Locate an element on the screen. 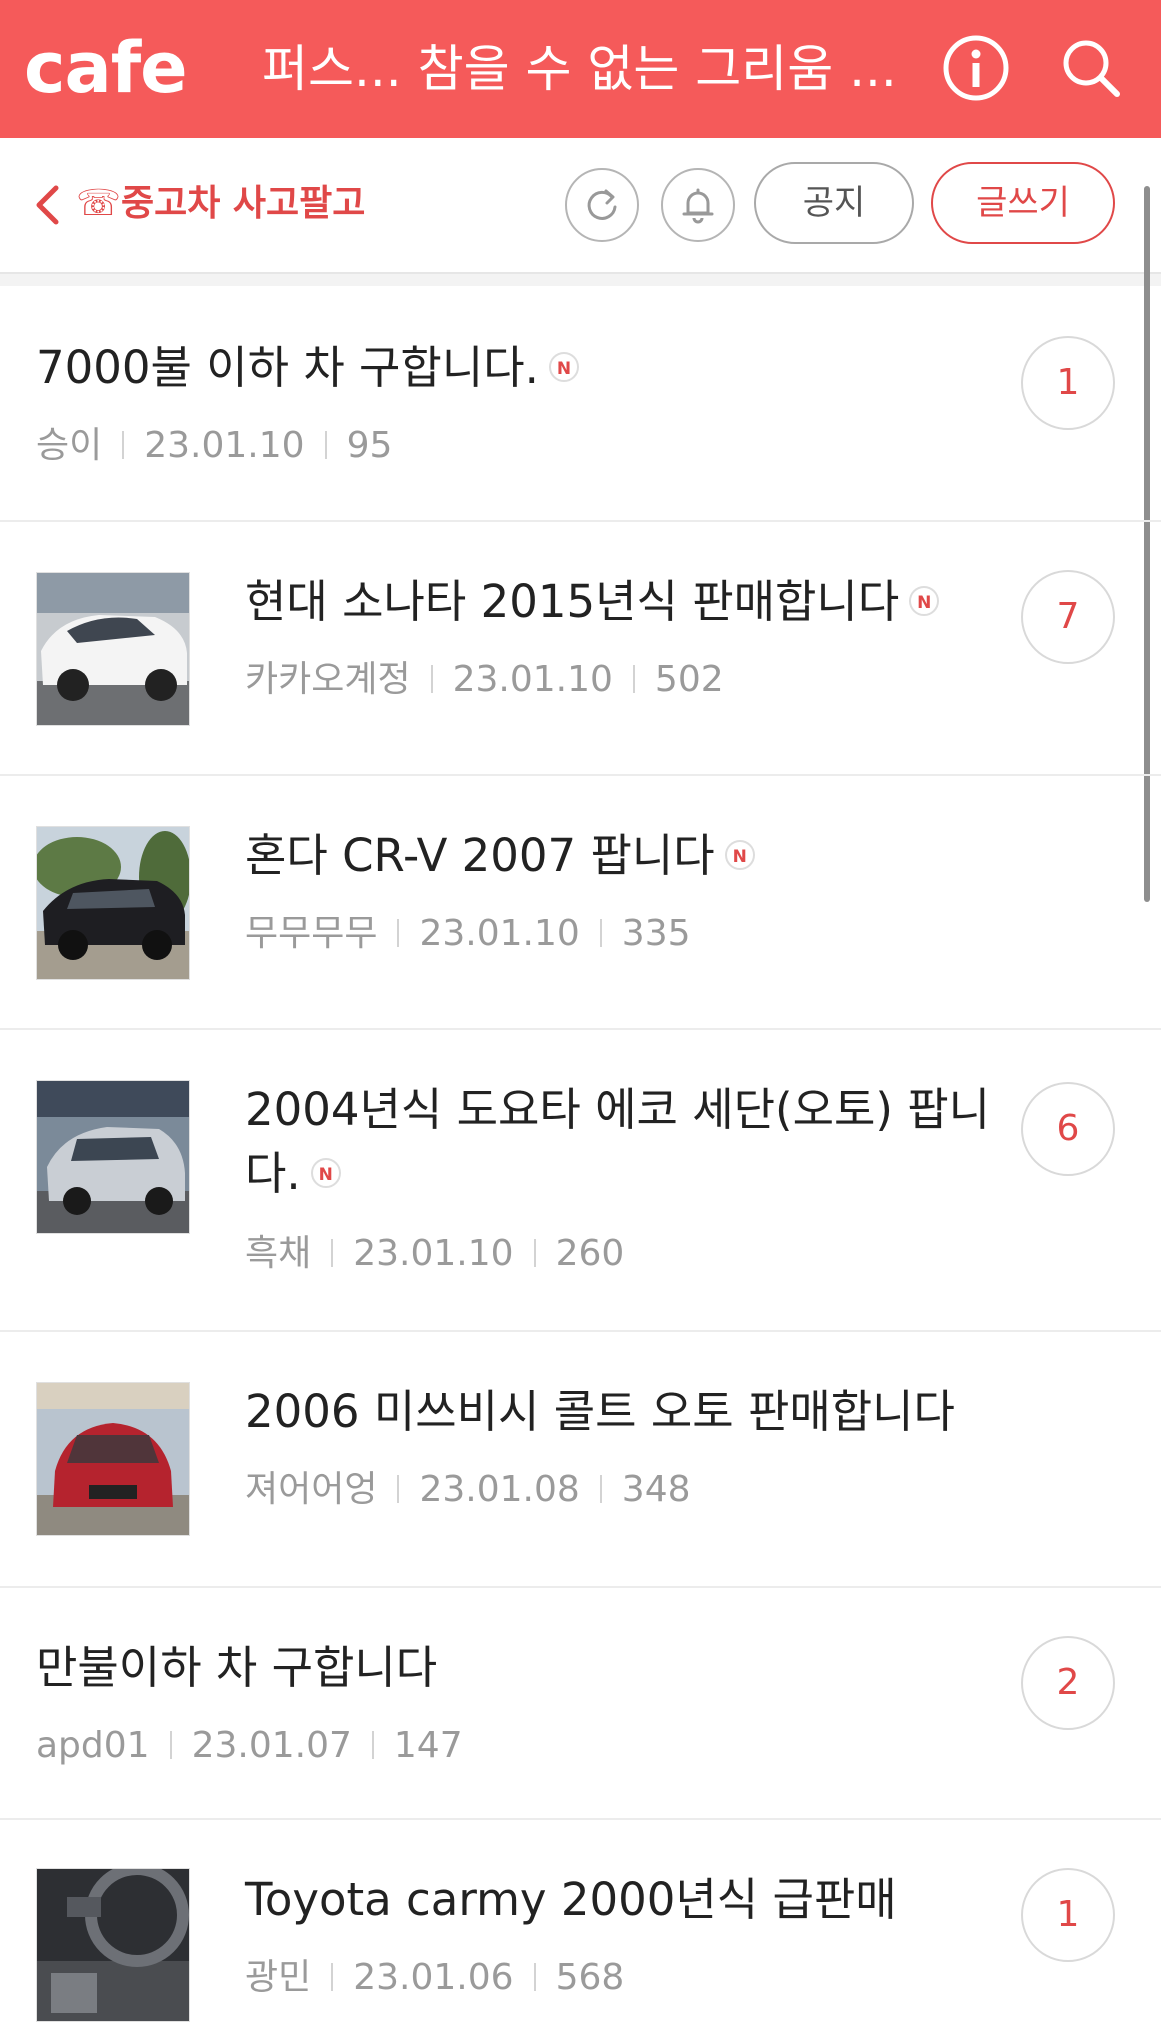 This screenshot has height=2026, width=1161. post-title: 만불이하 차 구합니다 is located at coordinates (237, 1667).